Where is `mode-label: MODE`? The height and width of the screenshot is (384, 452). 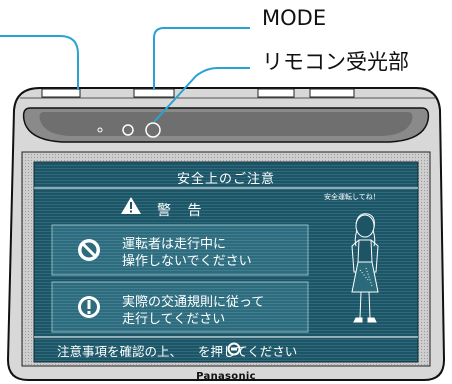
mode-label: MODE is located at coordinates (294, 18).